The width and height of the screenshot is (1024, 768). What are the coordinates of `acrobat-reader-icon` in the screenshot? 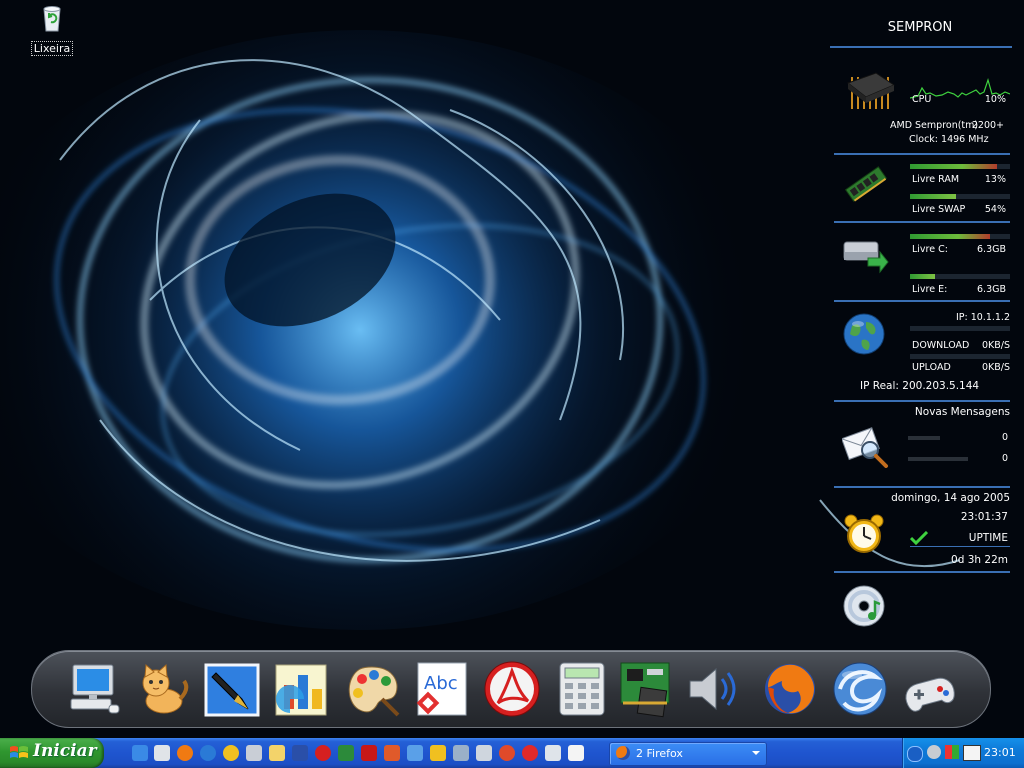 It's located at (512, 689).